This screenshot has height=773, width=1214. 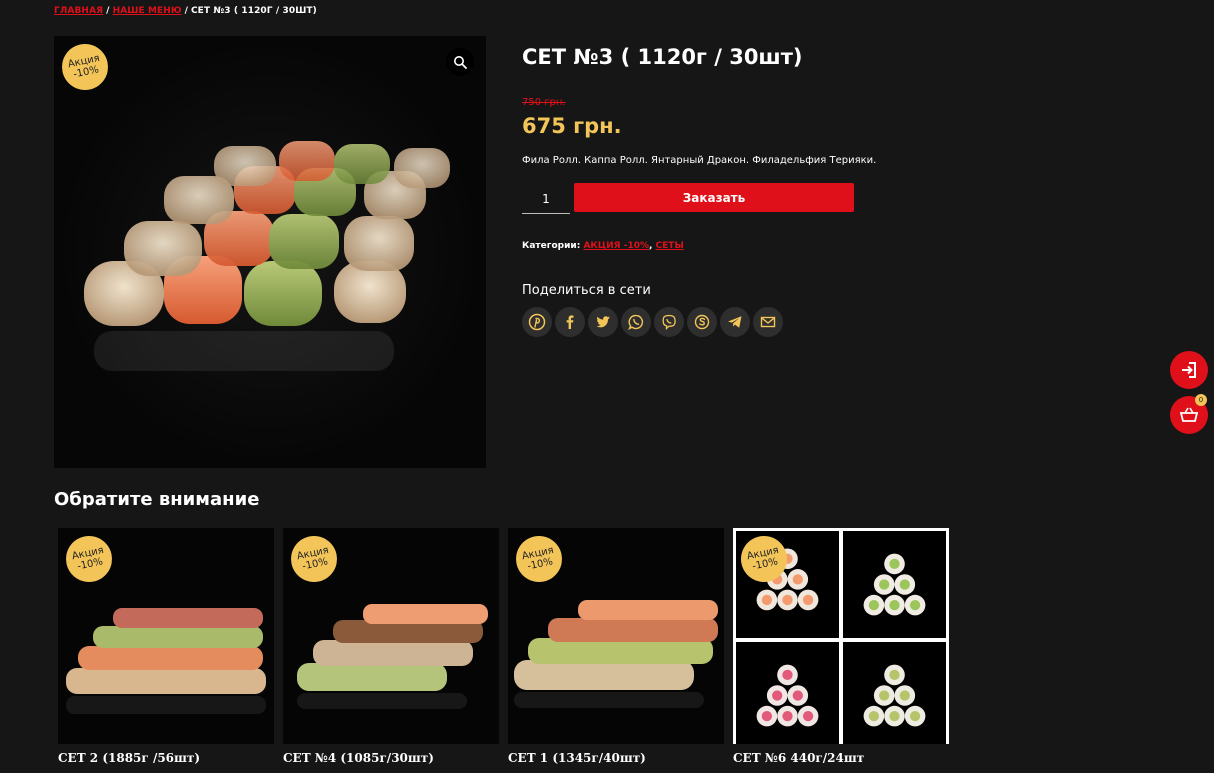 What do you see at coordinates (267, 256) in the screenshot?
I see `sushi-set-image` at bounding box center [267, 256].